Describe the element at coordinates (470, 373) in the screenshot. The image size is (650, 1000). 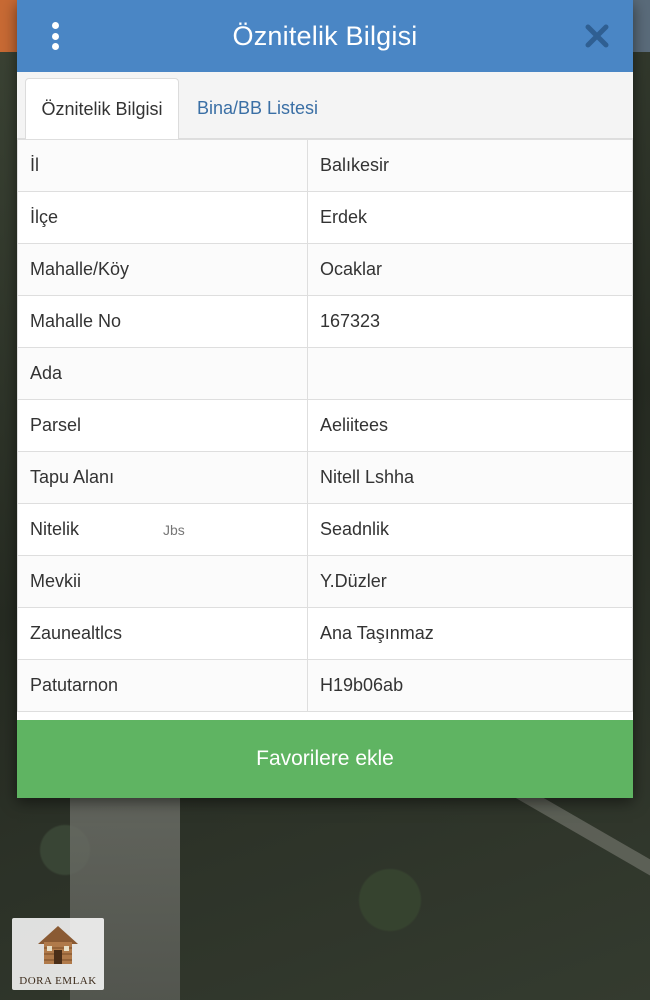
I see `attribute-value` at that location.